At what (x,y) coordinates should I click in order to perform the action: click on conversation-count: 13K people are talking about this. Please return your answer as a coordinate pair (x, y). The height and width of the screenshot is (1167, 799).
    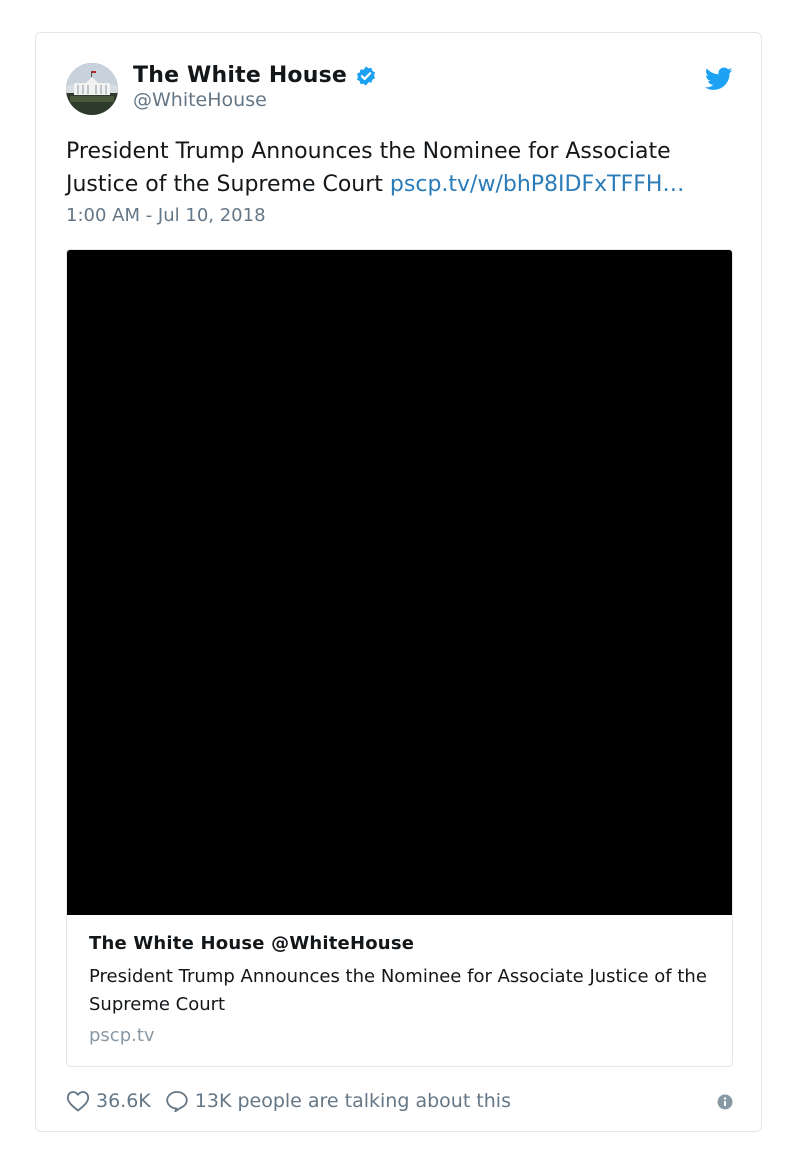
    Looking at the image, I should click on (353, 1101).